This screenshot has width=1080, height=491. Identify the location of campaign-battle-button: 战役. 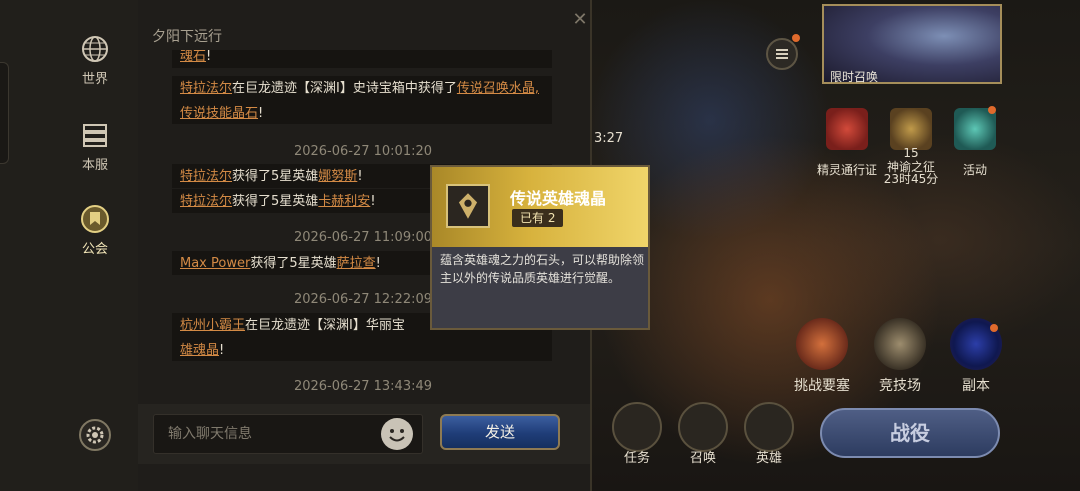
(910, 433).